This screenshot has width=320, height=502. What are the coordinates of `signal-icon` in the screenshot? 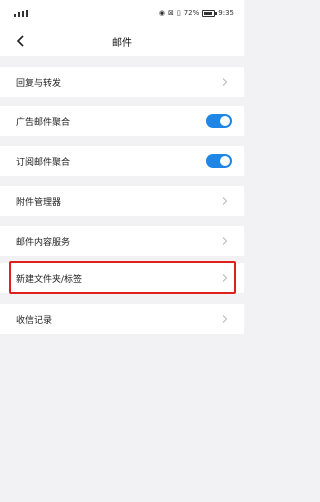 It's located at (21, 13).